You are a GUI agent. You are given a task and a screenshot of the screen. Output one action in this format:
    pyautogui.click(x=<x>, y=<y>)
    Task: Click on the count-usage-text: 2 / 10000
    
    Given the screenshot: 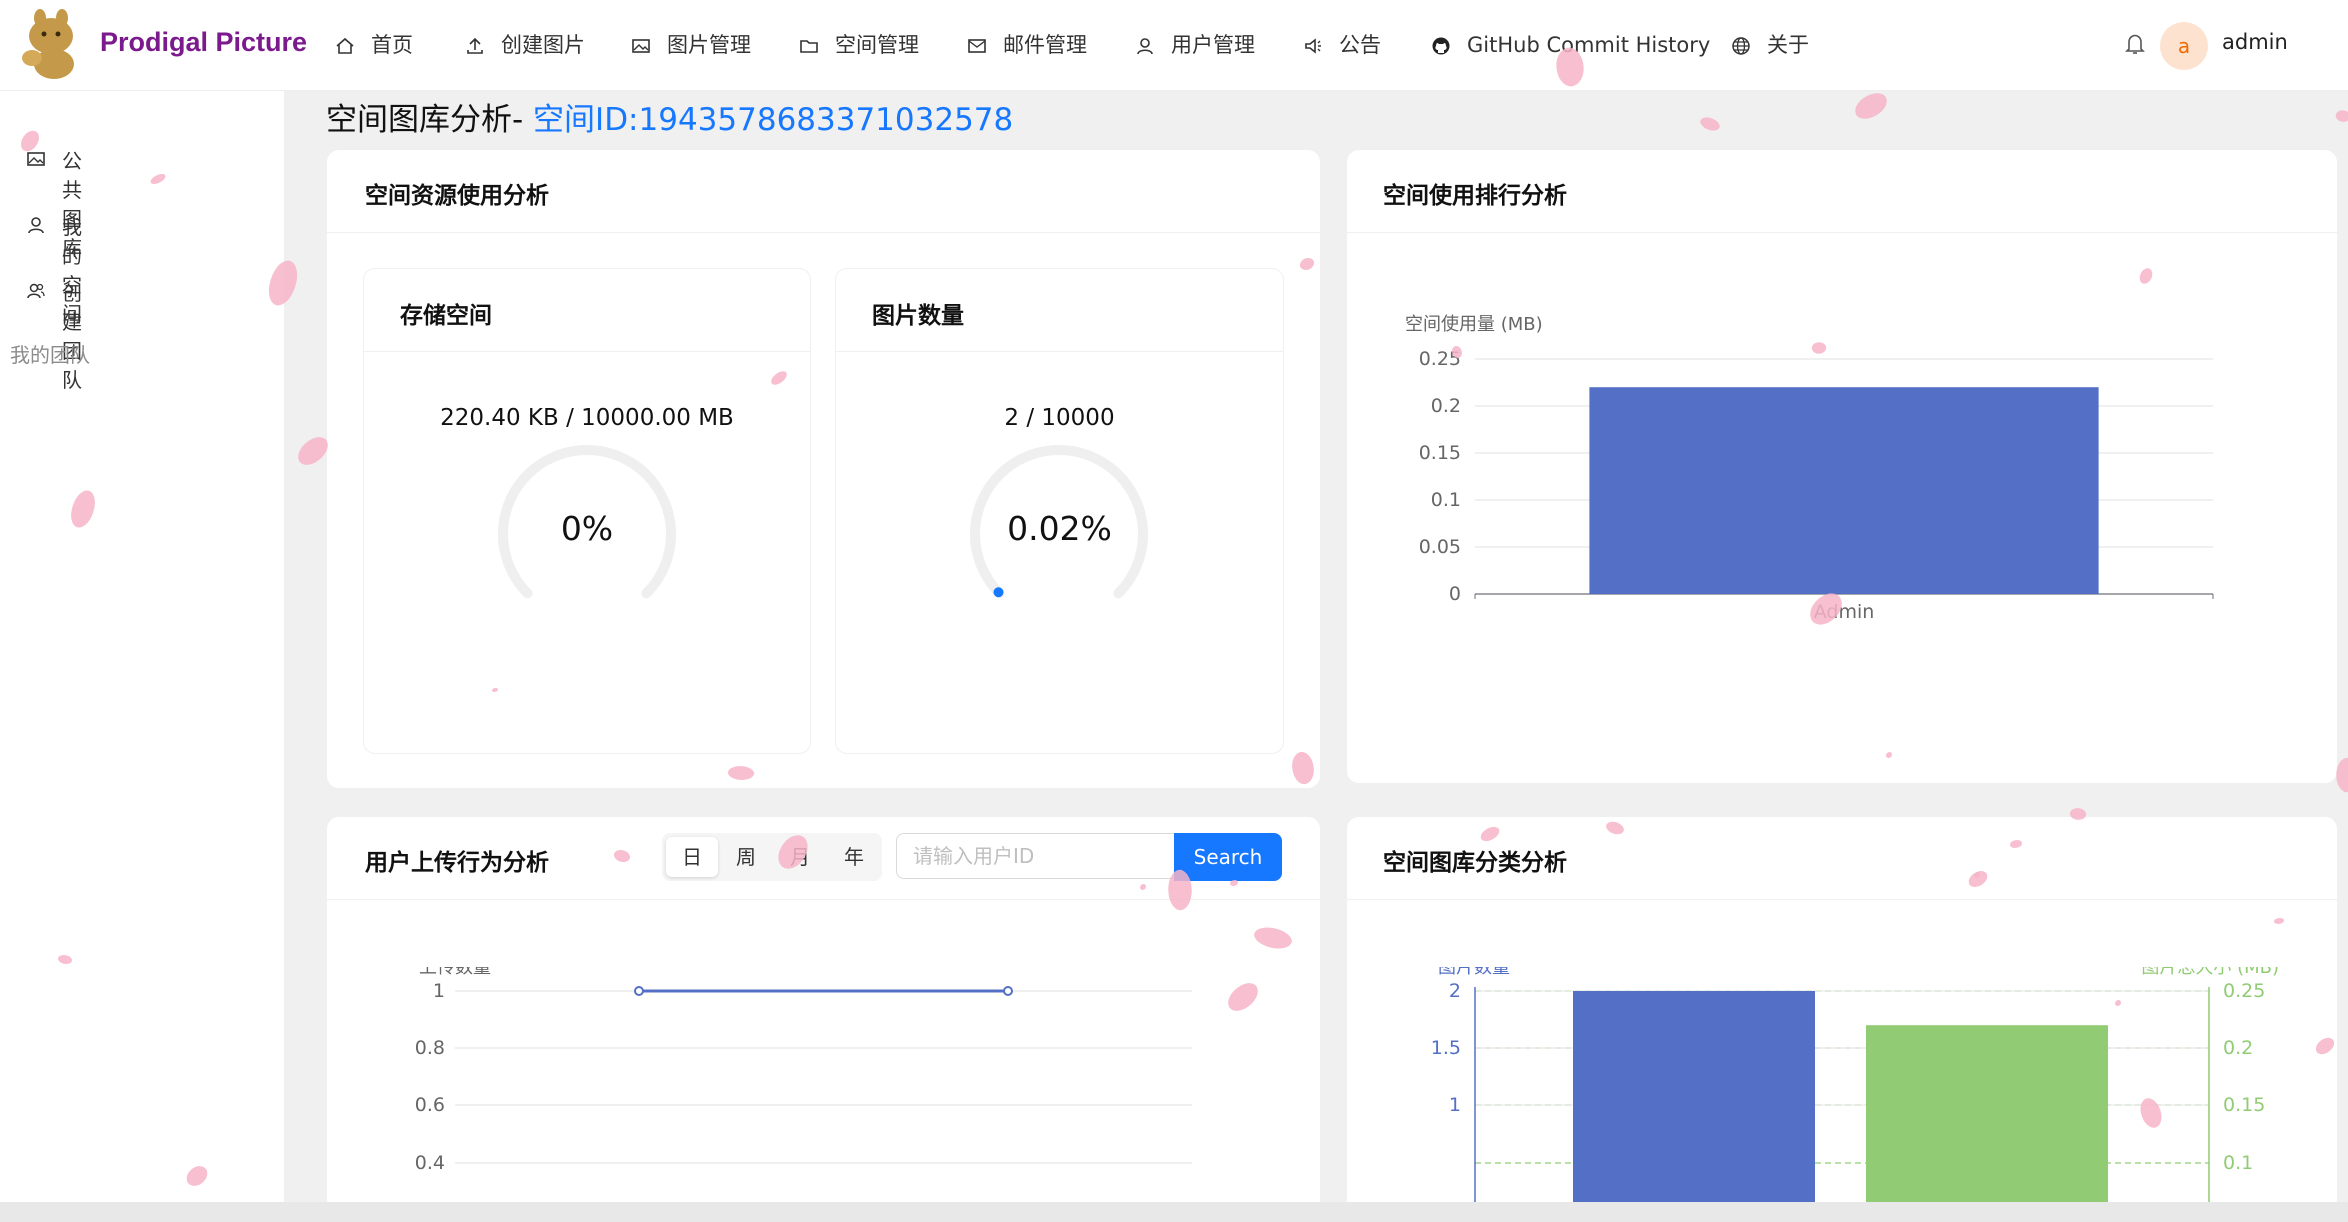 What is the action you would take?
    pyautogui.click(x=1059, y=418)
    